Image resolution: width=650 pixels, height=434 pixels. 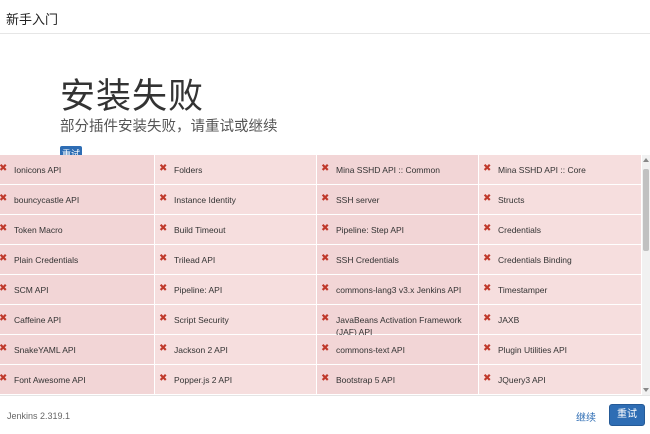 I want to click on plugin-name: SSH server, so click(x=358, y=200).